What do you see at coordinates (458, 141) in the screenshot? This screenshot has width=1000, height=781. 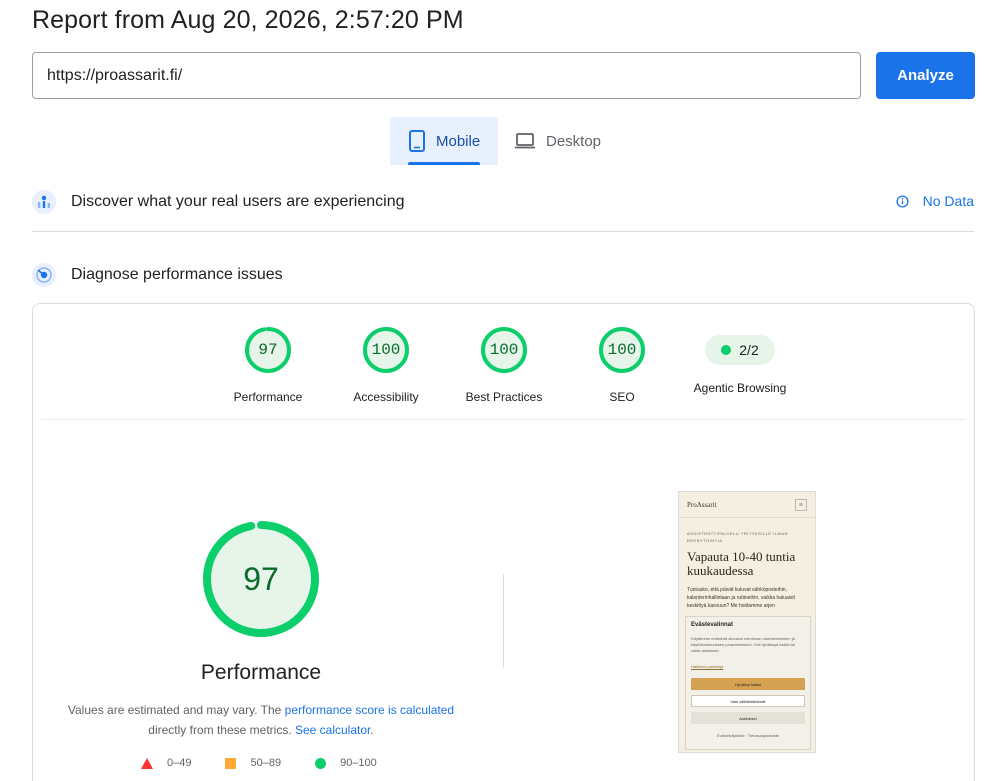 I see `tab-mobile-label: Mobile` at bounding box center [458, 141].